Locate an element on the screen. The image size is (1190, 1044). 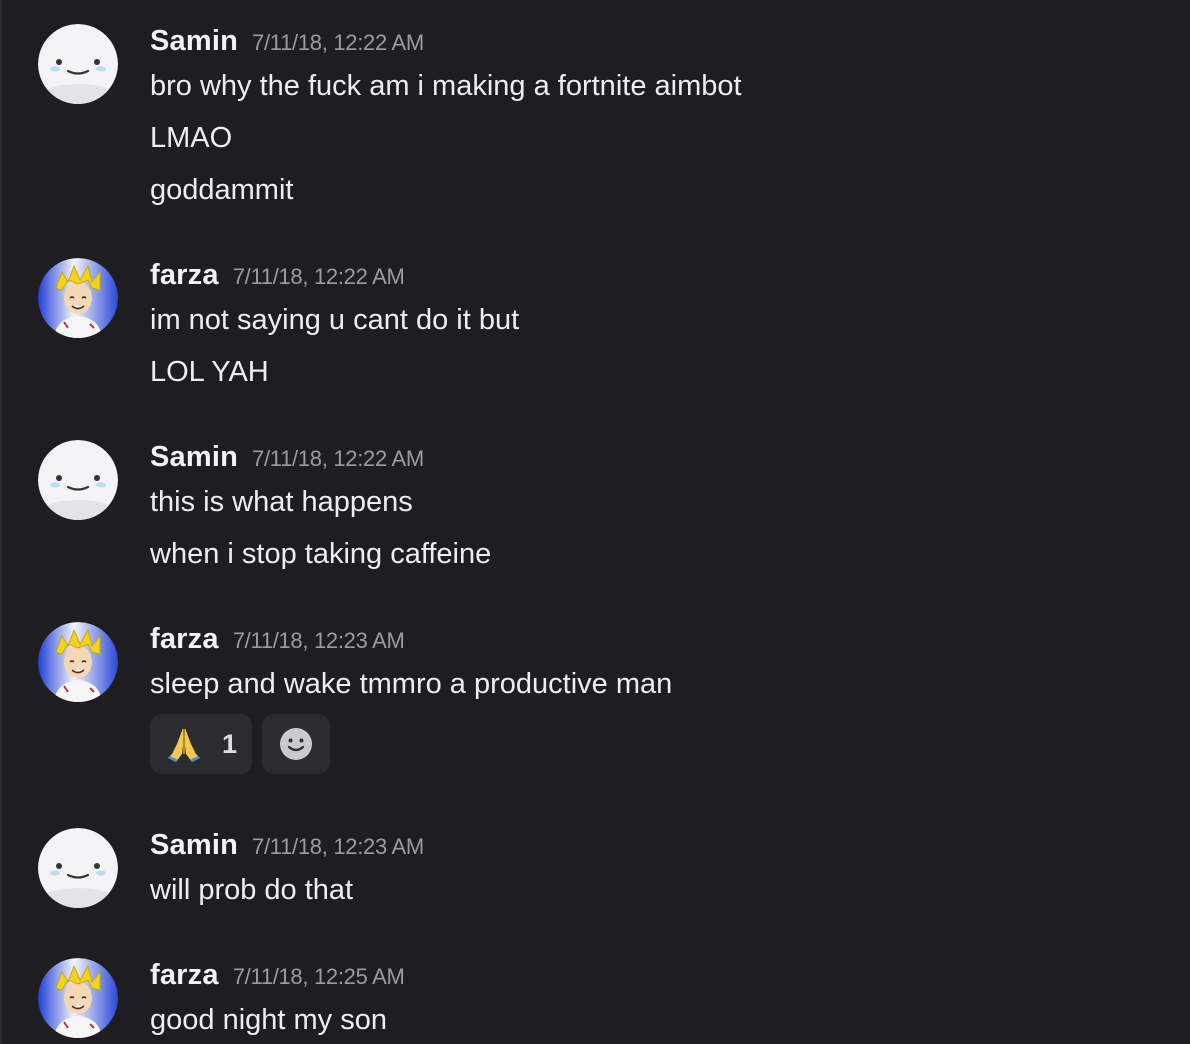
message-header: farza 7/11/18, 12:23 AM is located at coordinates (277, 639).